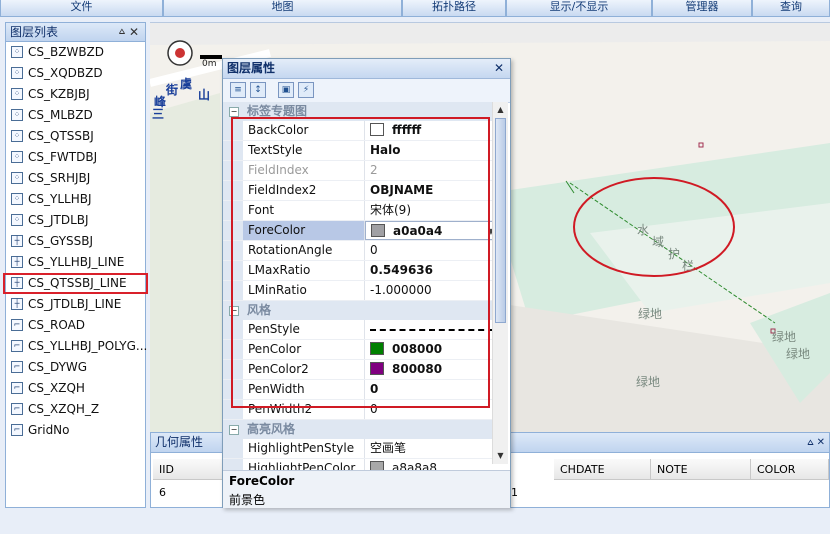 The height and width of the screenshot is (534, 830). Describe the element at coordinates (374, 389) in the screenshot. I see `property-value-text: 0` at that location.